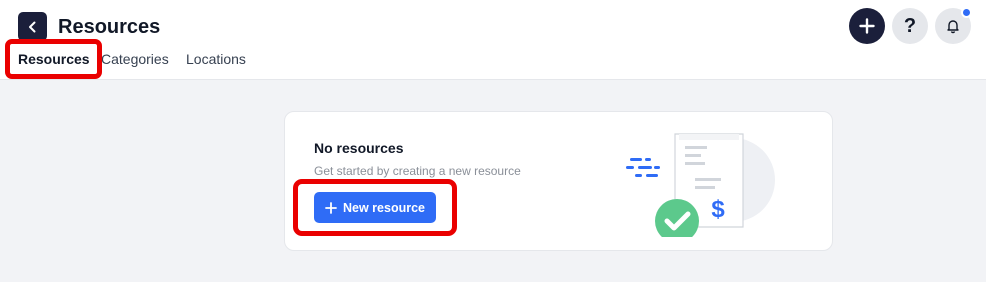  Describe the element at coordinates (384, 207) in the screenshot. I see `new-resource-label: New resource` at that location.